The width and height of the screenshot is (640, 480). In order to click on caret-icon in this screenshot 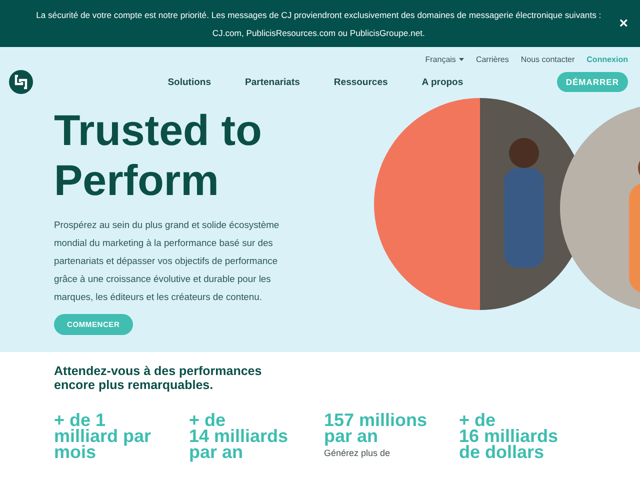, I will do `click(461, 59)`.